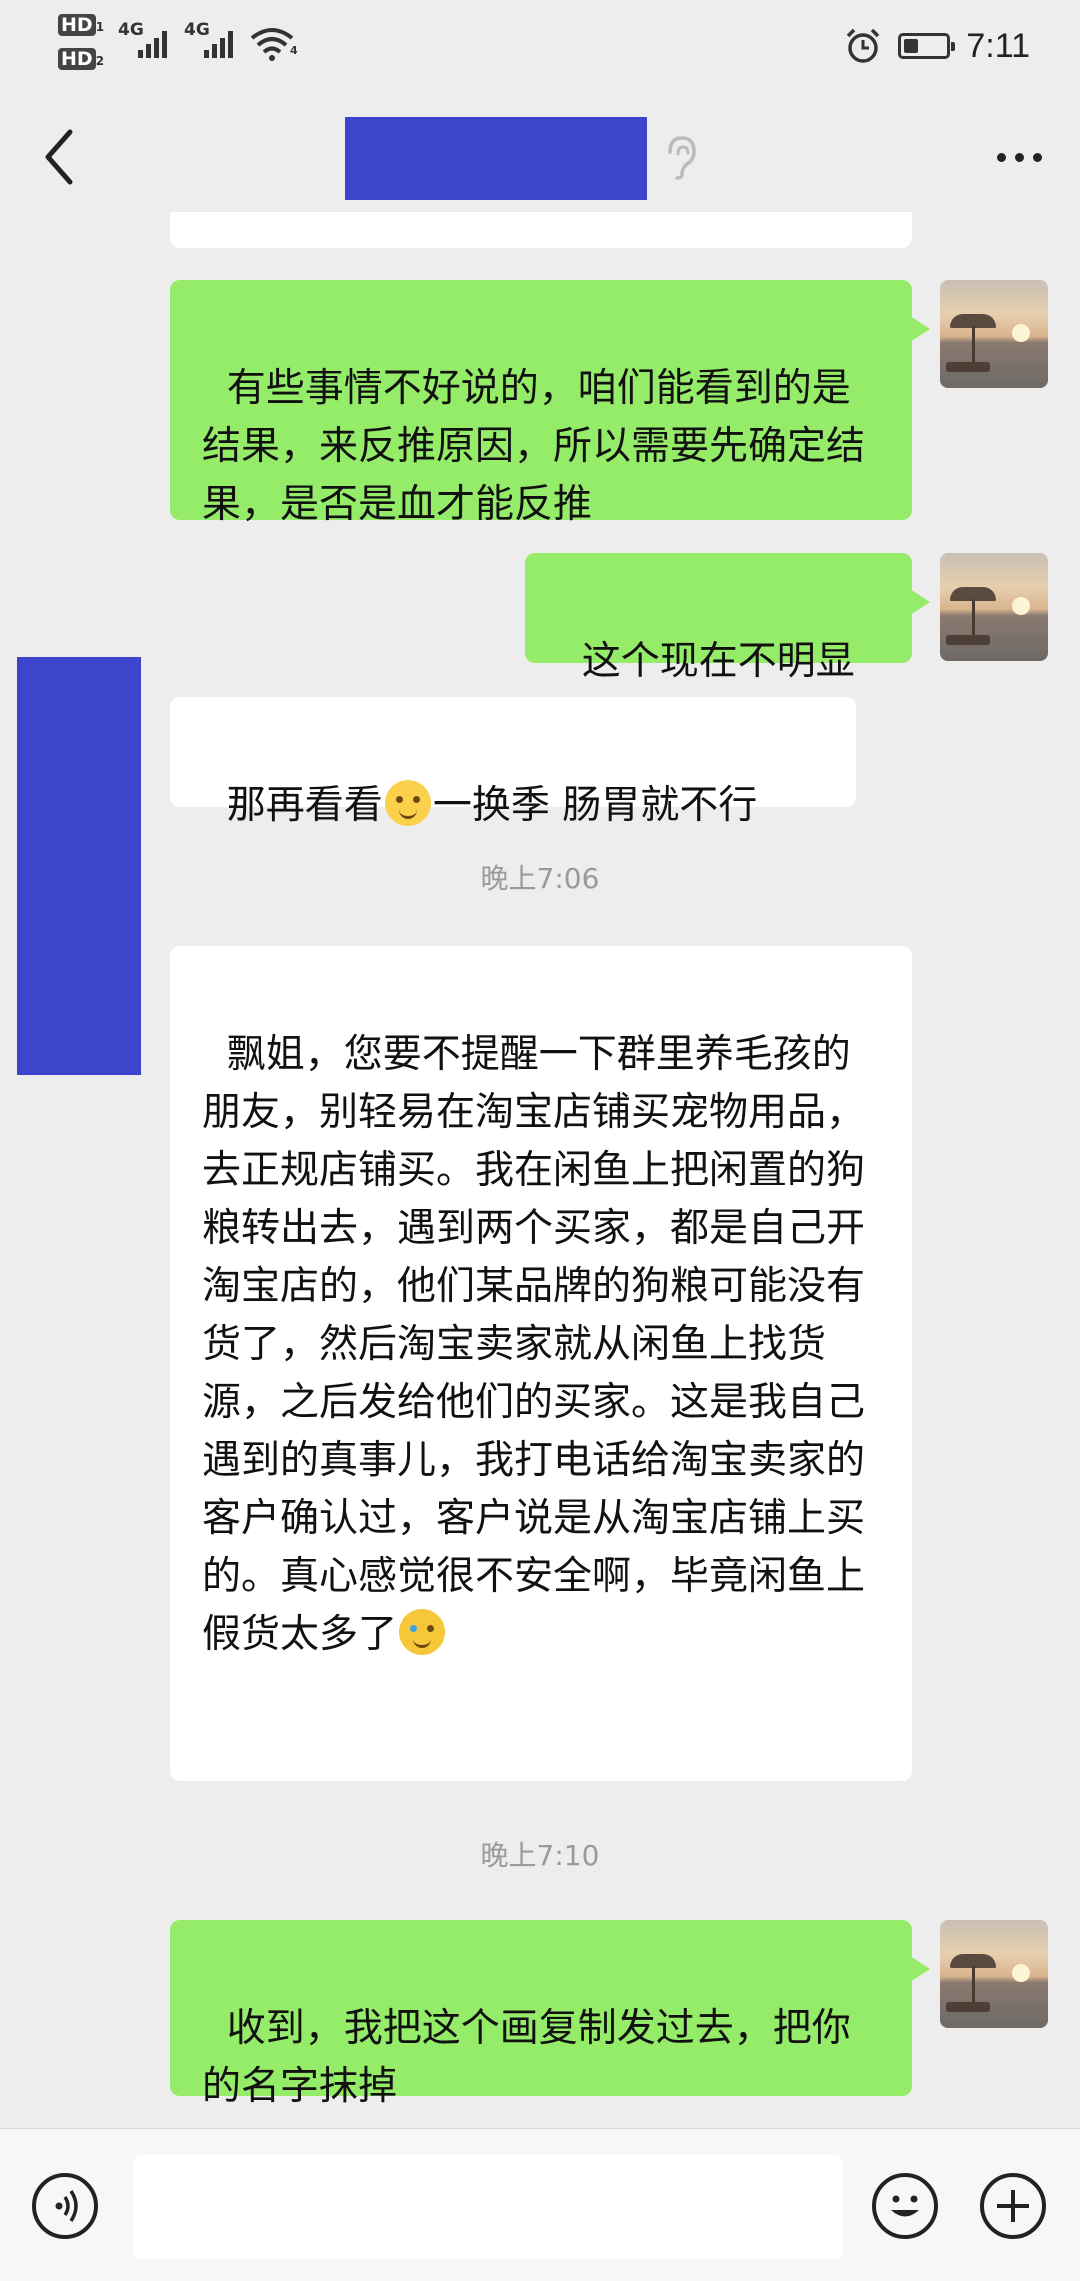 The height and width of the screenshot is (2281, 1080). Describe the element at coordinates (304, 805) in the screenshot. I see `message-text: 那再看看` at that location.